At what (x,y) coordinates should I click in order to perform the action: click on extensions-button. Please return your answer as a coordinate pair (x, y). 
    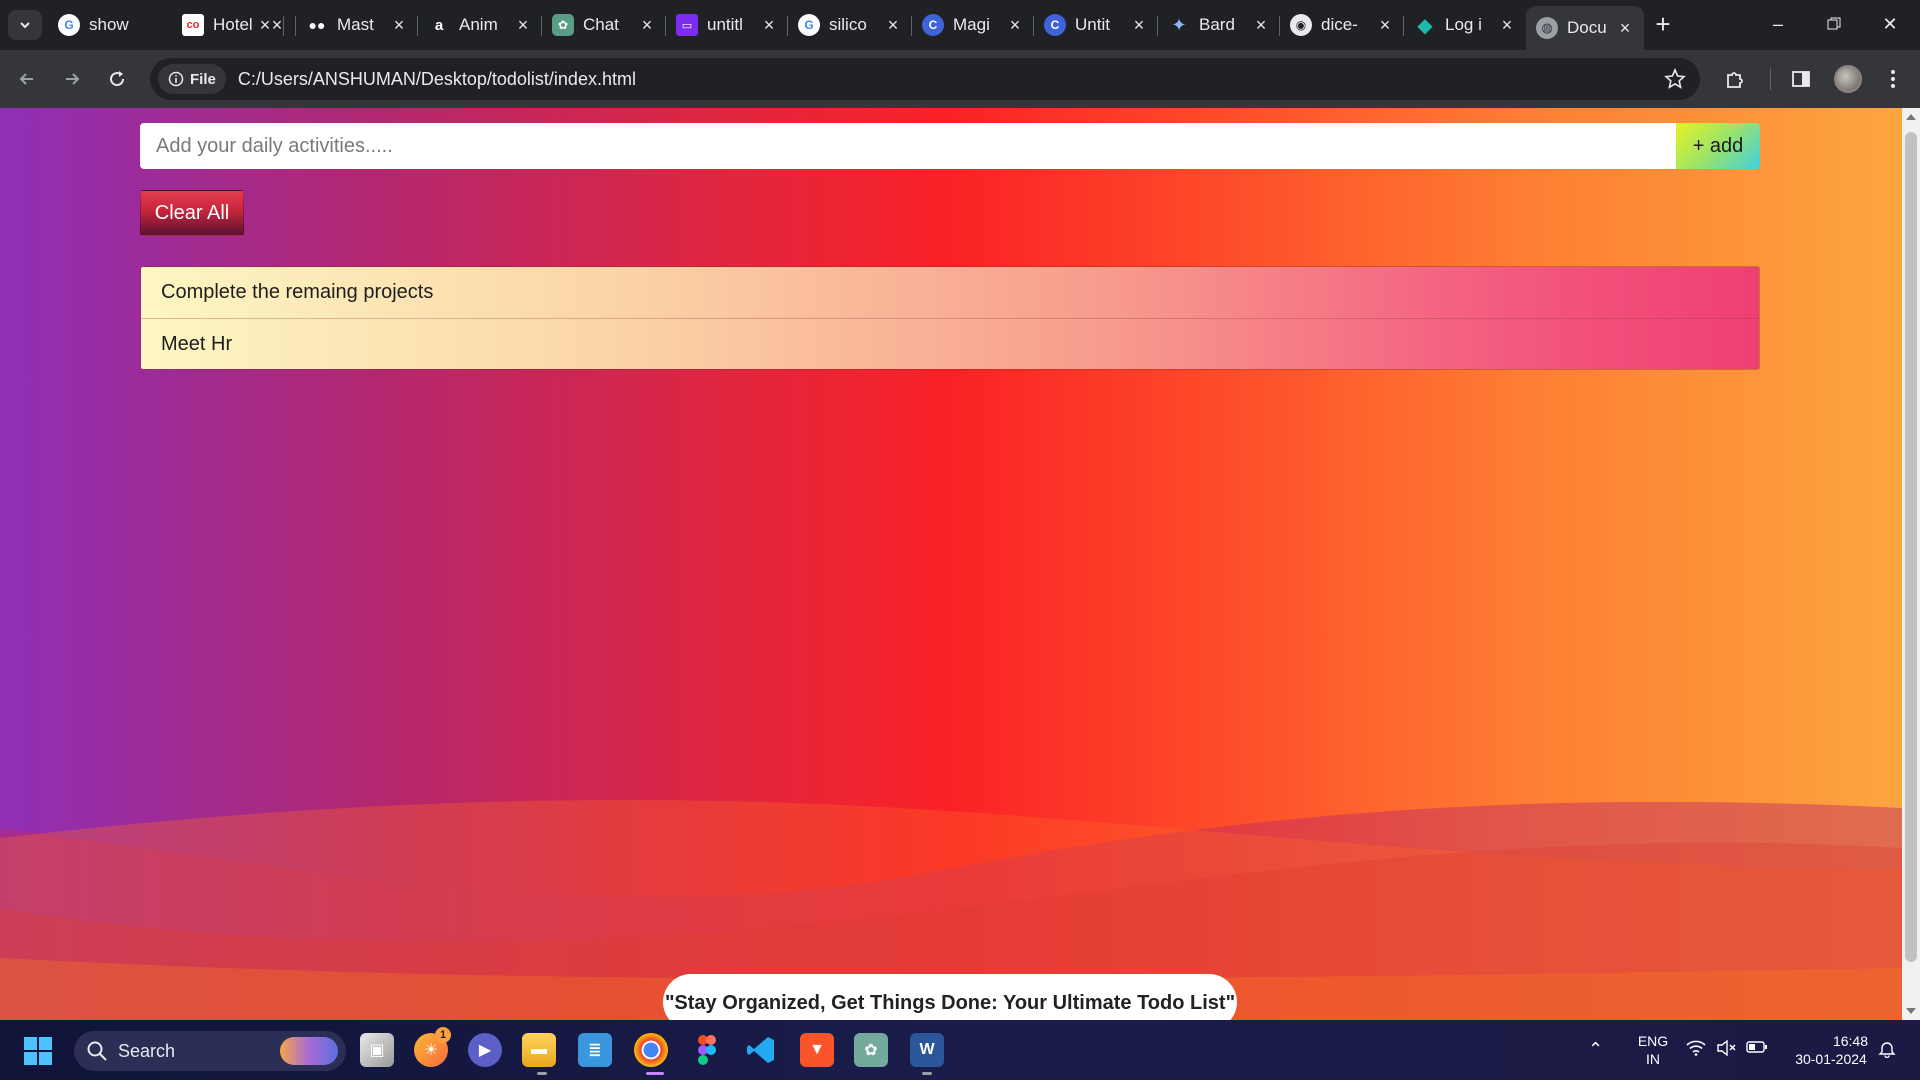
    Looking at the image, I should click on (1735, 79).